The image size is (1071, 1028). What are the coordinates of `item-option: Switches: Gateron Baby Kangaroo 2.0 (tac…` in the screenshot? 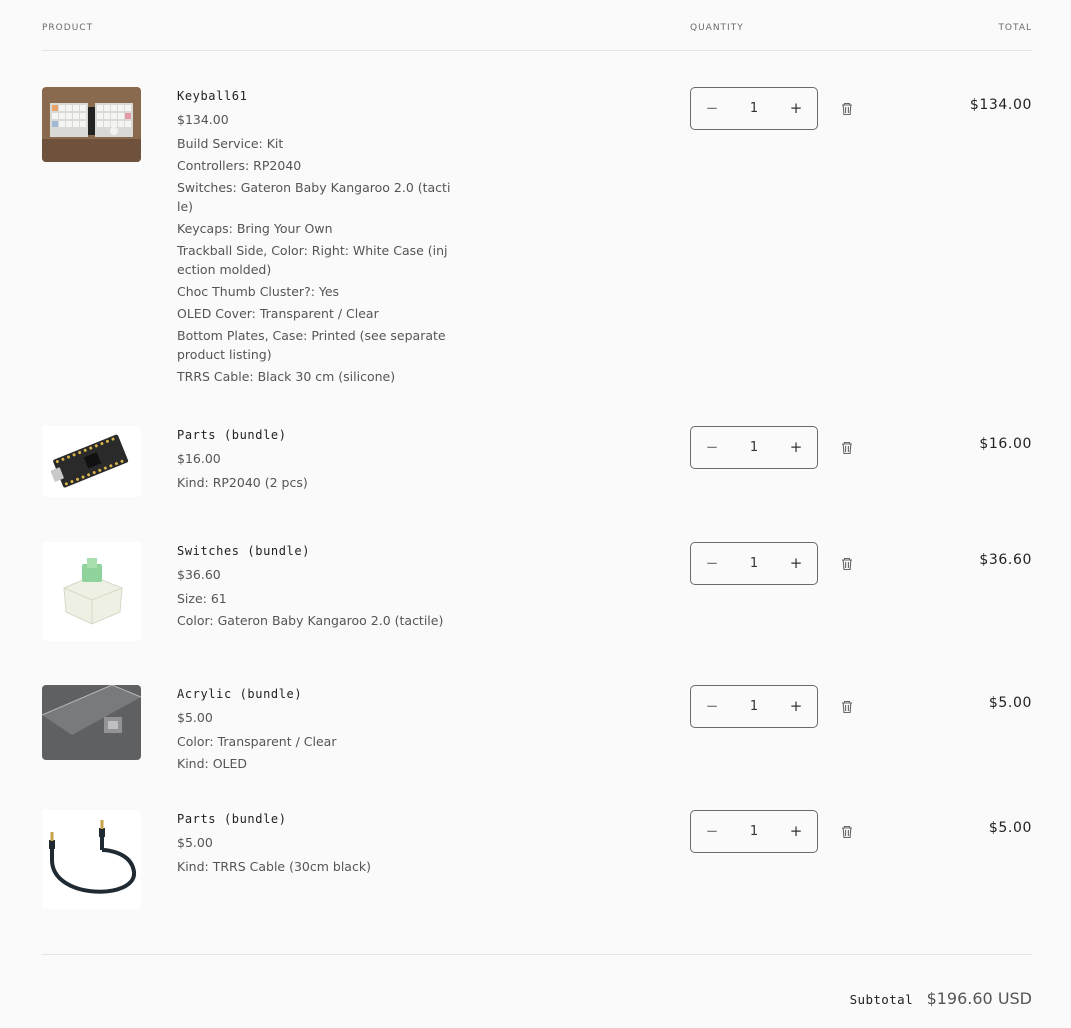 It's located at (314, 197).